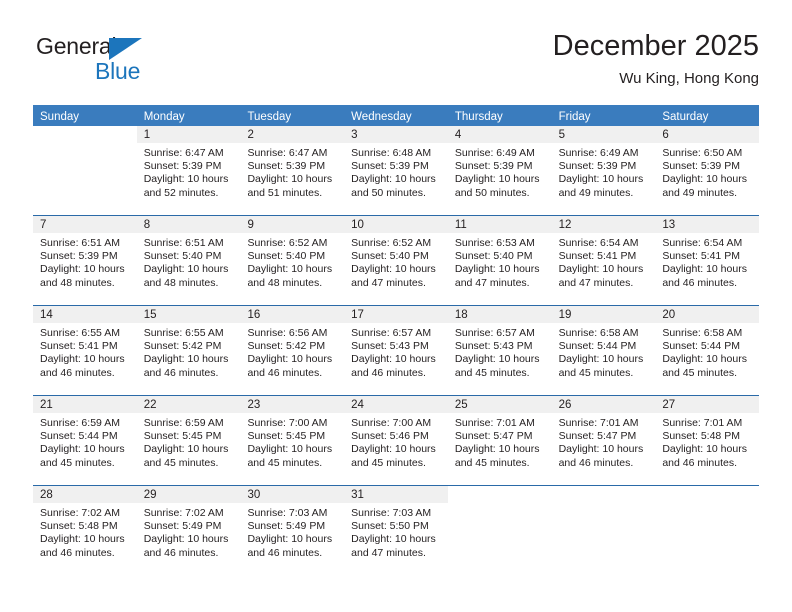 The height and width of the screenshot is (612, 792). I want to click on page-title: December 2025, so click(655, 46).